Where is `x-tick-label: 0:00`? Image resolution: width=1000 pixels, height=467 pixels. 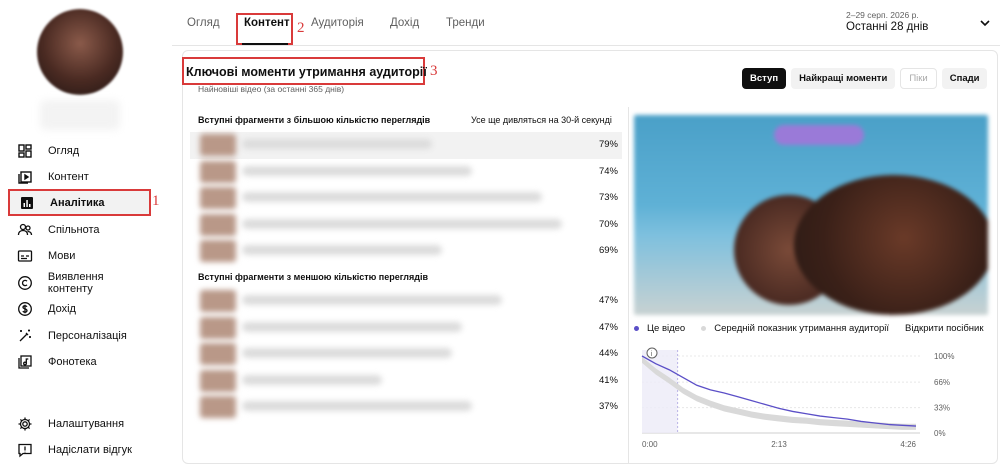 x-tick-label: 0:00 is located at coordinates (650, 444).